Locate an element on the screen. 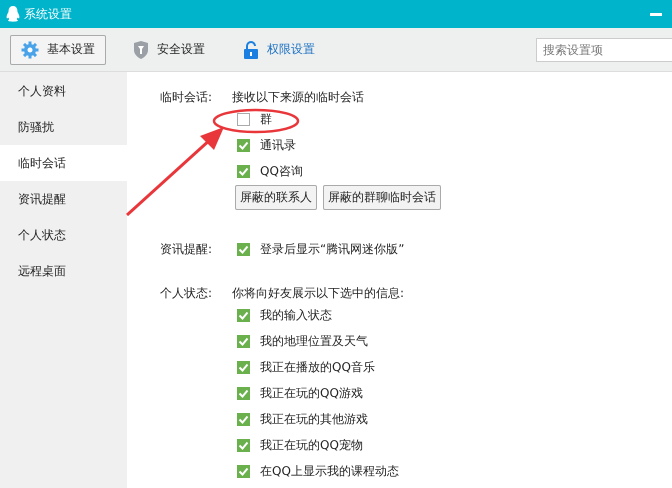 The image size is (672, 488). checkbox-label: 登录后显示“腾讯网迷你版” is located at coordinates (332, 249).